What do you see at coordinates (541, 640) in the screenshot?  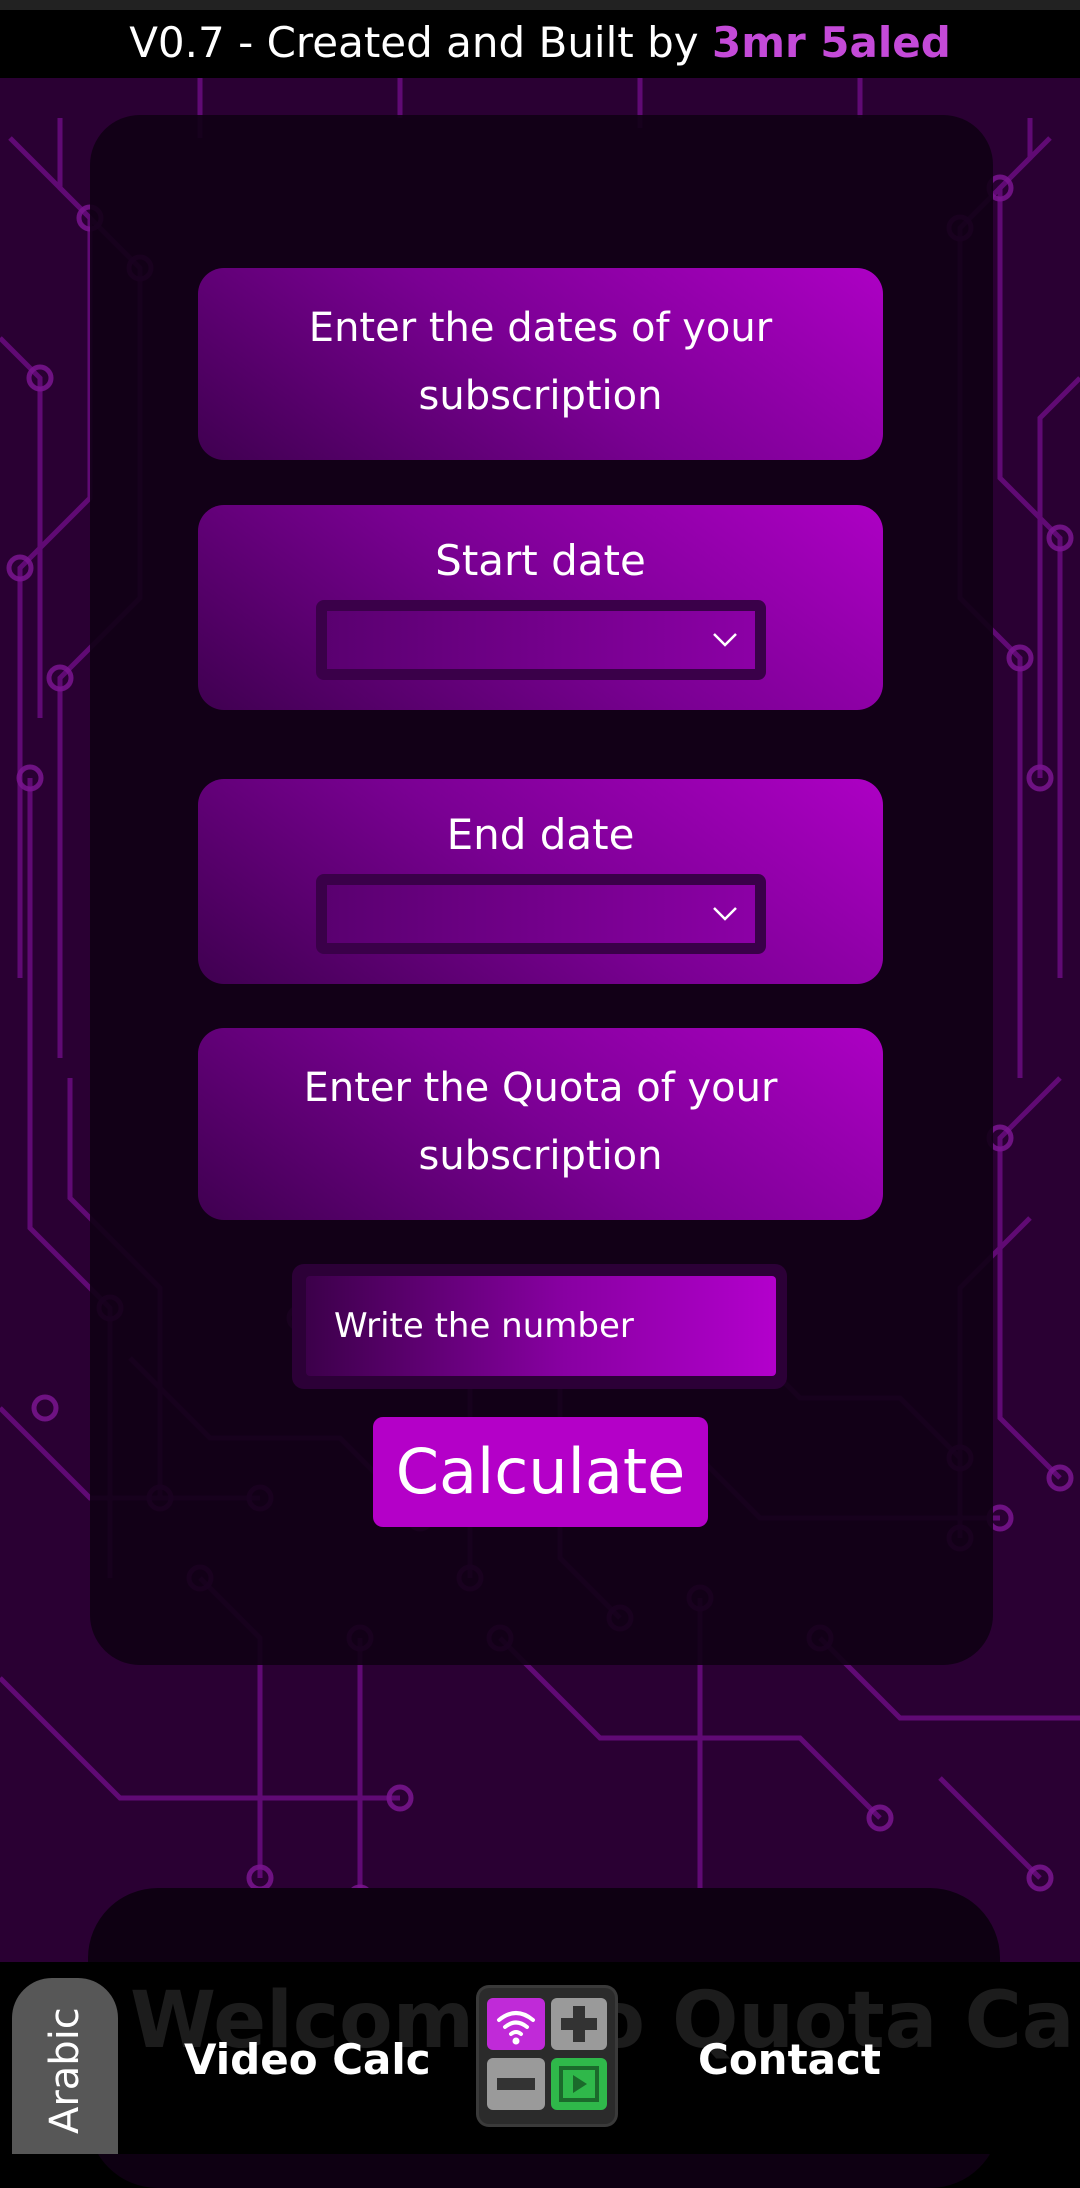 I see `start-date-select` at bounding box center [541, 640].